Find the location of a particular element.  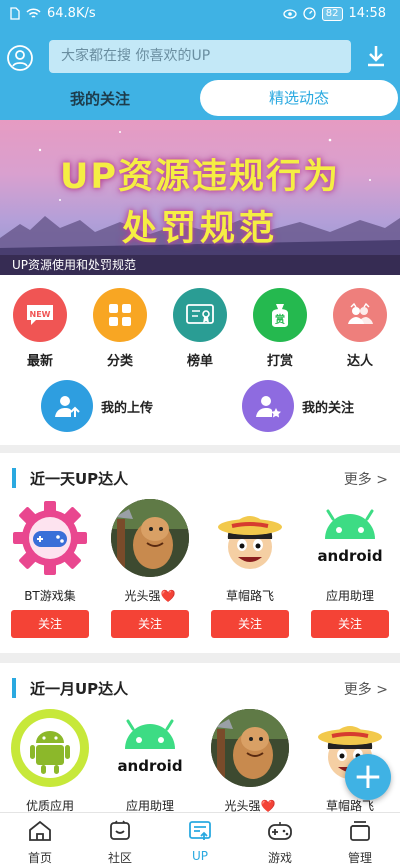

nav-label: 社区 is located at coordinates (119, 858).